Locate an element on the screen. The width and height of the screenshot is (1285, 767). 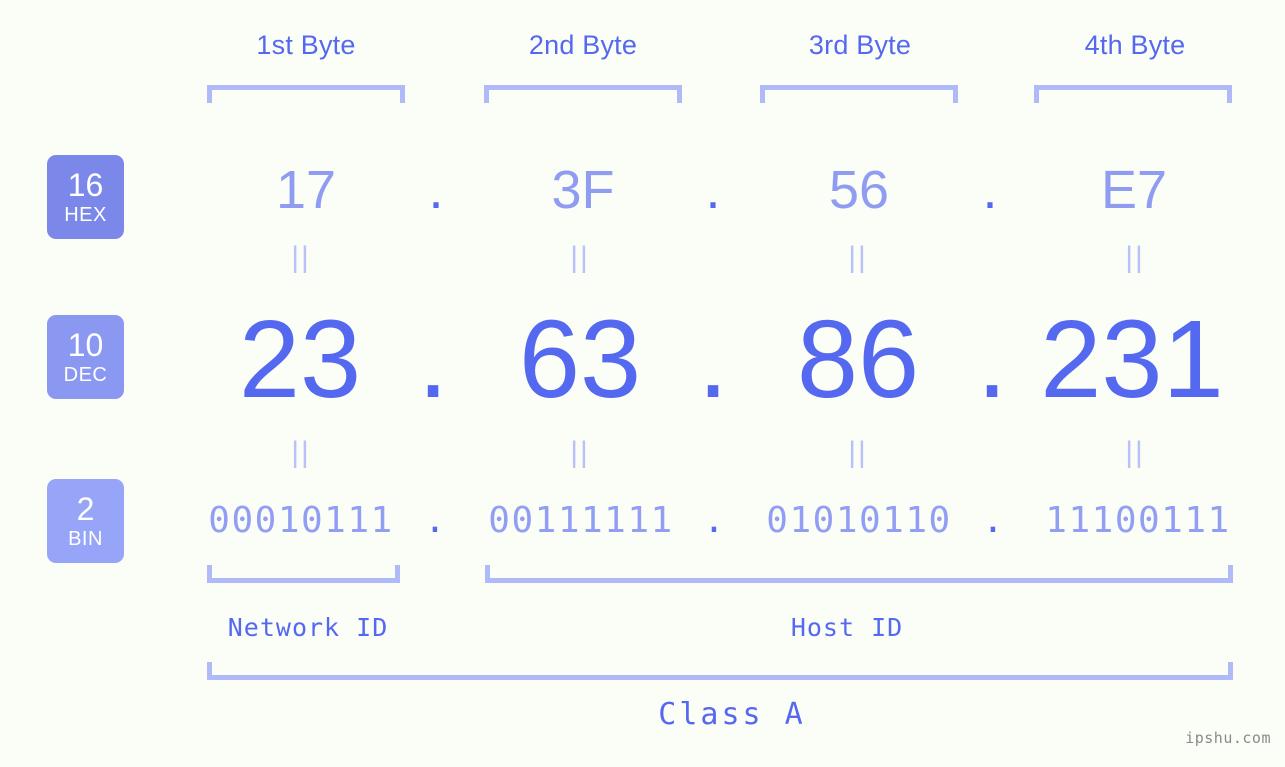
byte-header-label-1: 1st Byte is located at coordinates (306, 45).